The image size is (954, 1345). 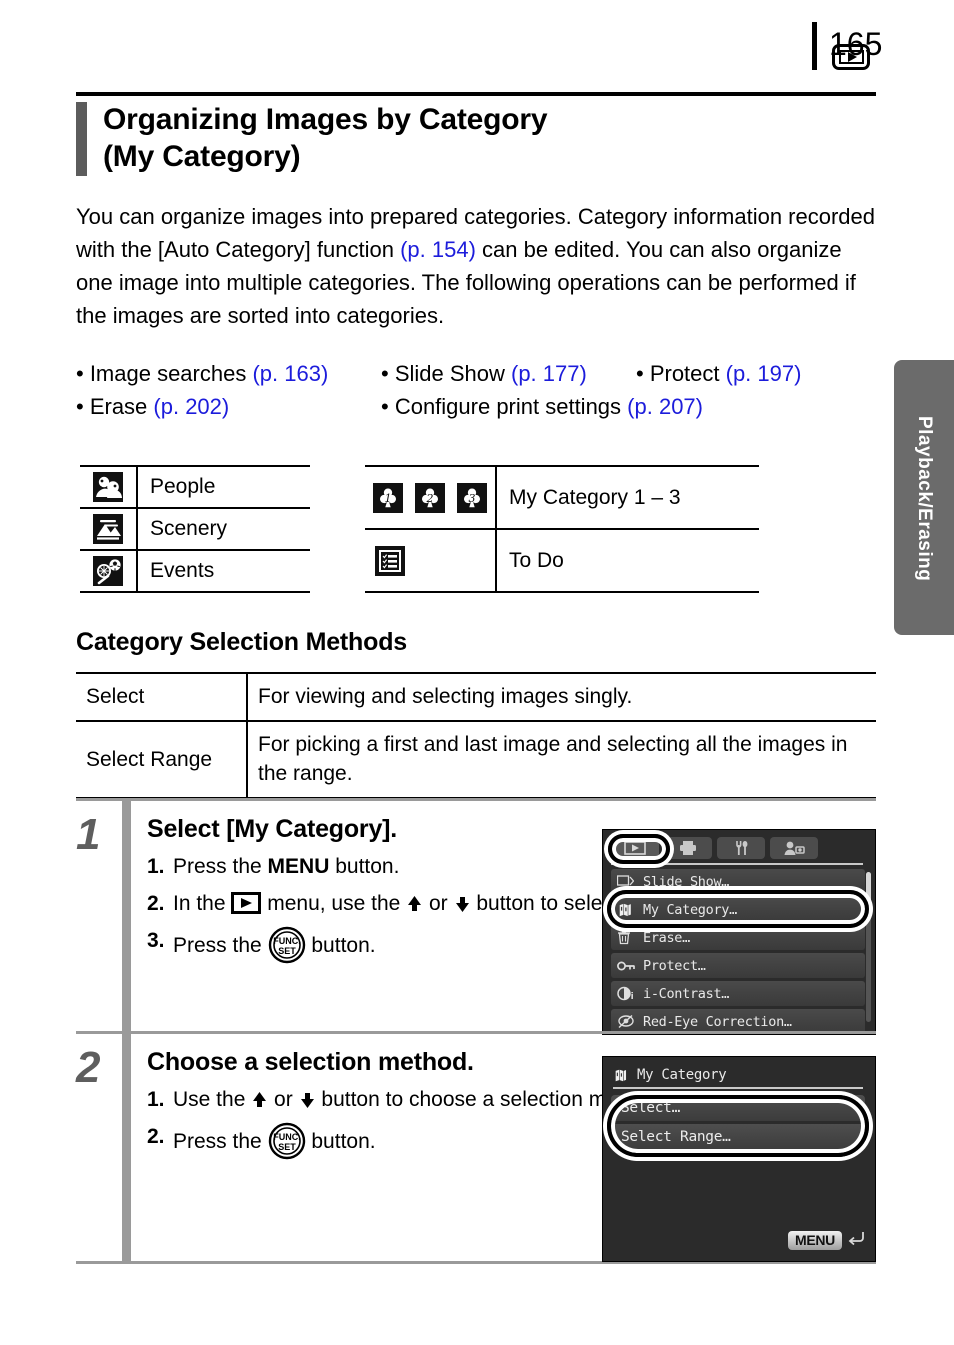 What do you see at coordinates (814, 1240) in the screenshot?
I see `menu-chip-label: MENU` at bounding box center [814, 1240].